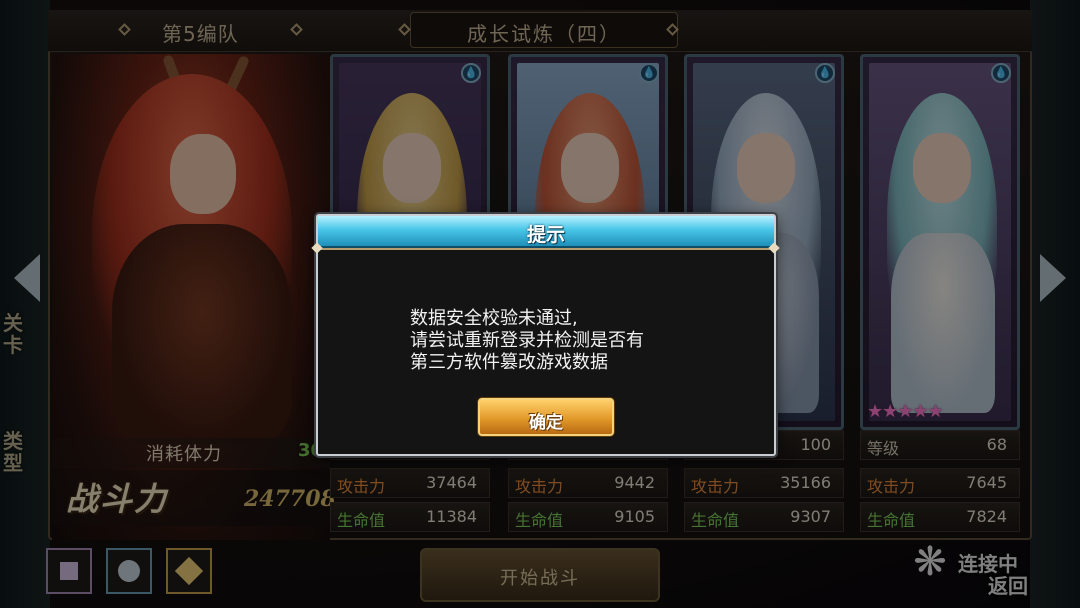 This screenshot has height=608, width=1080. I want to click on confirm-button: 确定, so click(546, 417).